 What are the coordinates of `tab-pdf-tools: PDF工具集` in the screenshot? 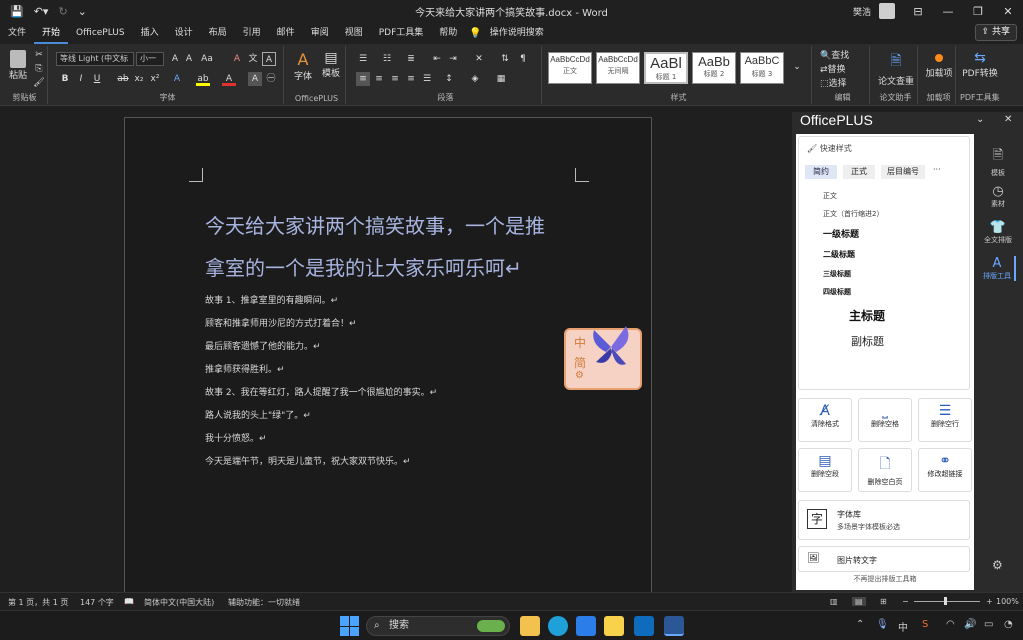 It's located at (401, 33).